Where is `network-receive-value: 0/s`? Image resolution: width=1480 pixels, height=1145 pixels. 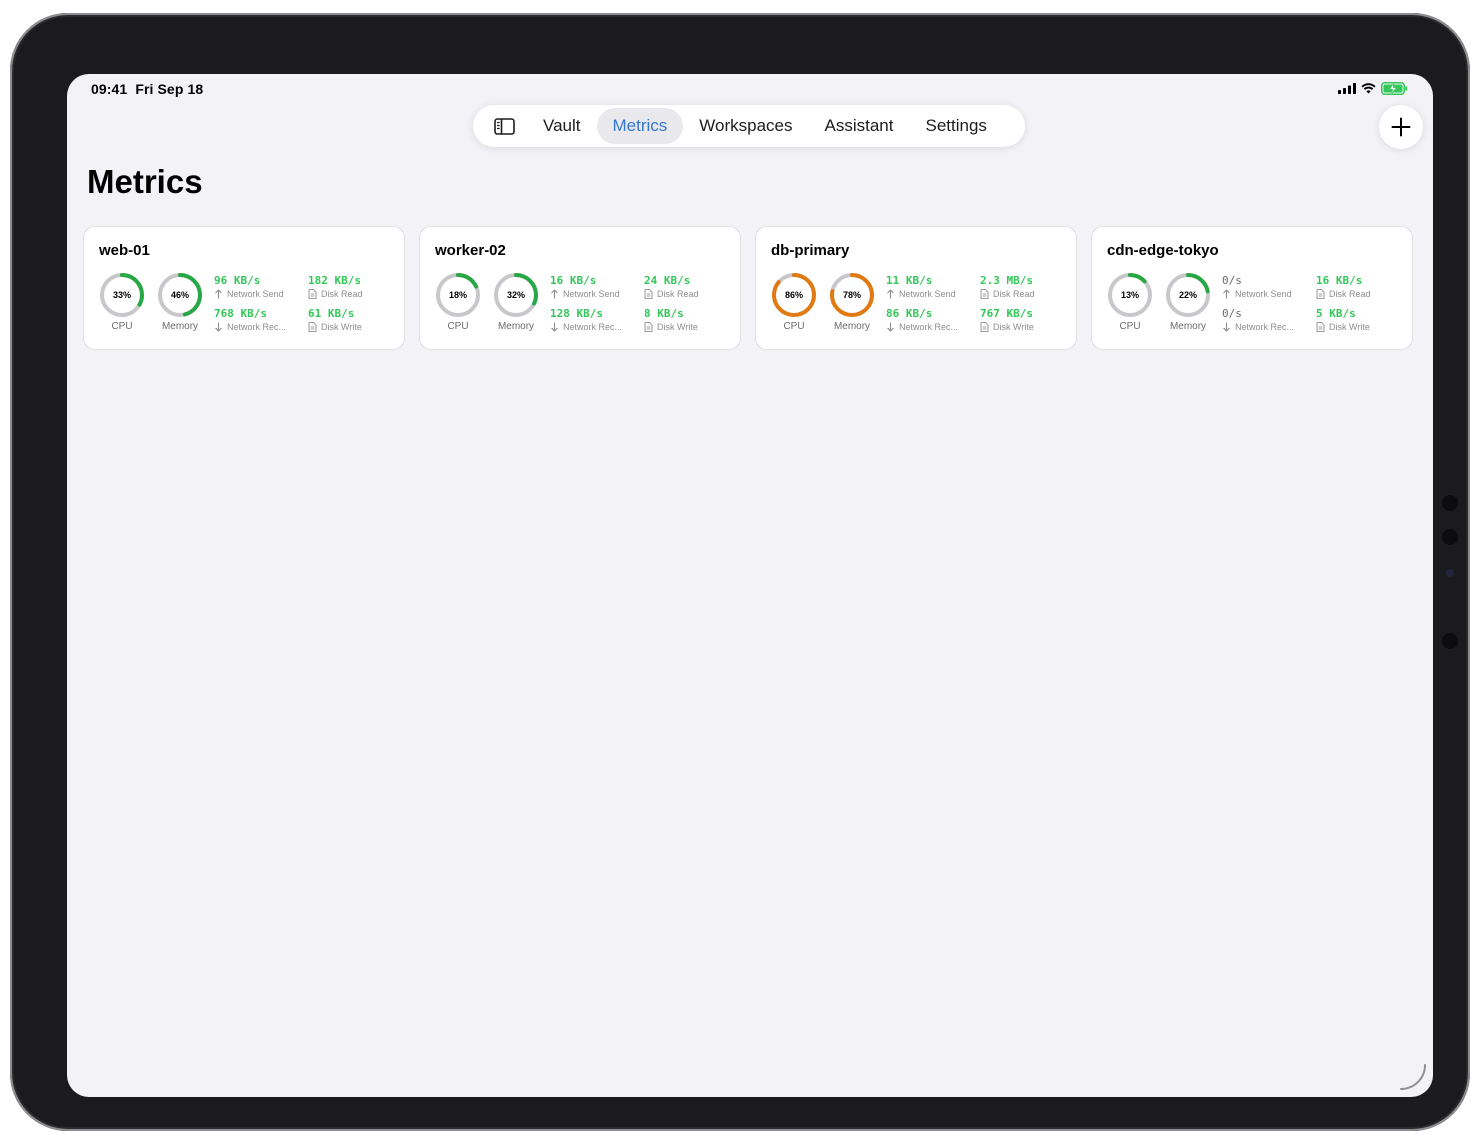 network-receive-value: 0/s is located at coordinates (1232, 313).